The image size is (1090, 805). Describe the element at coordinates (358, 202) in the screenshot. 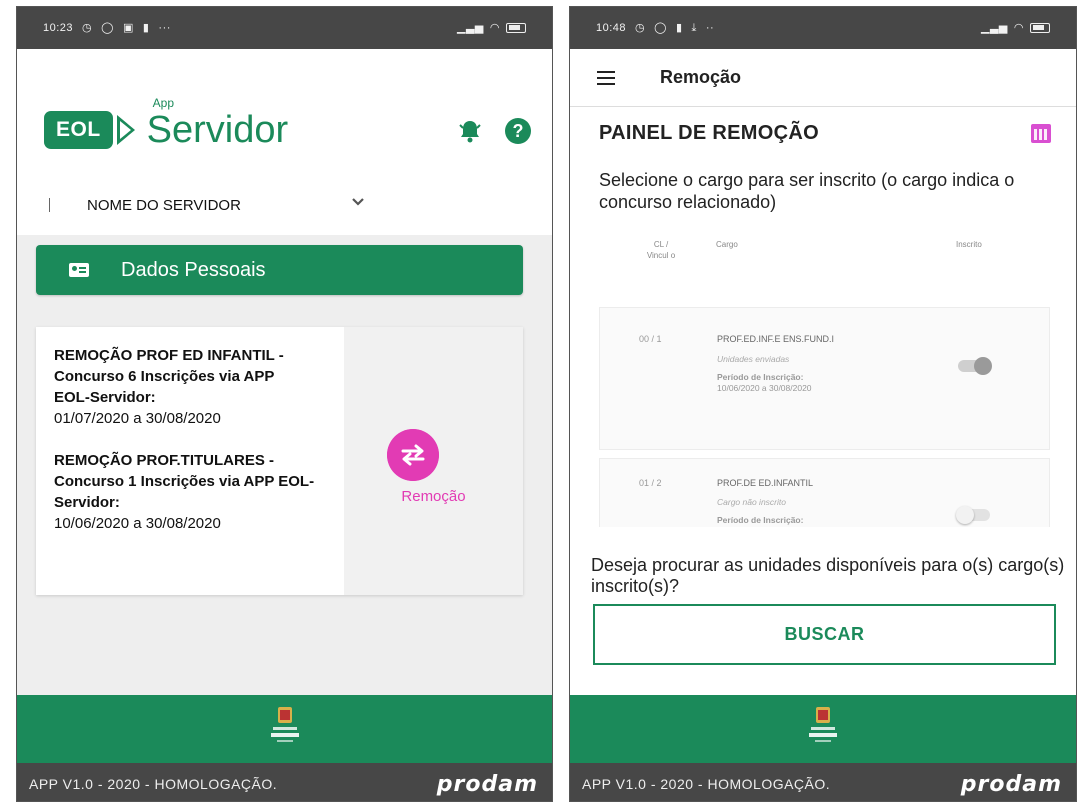

I see `chevron-down-icon` at that location.